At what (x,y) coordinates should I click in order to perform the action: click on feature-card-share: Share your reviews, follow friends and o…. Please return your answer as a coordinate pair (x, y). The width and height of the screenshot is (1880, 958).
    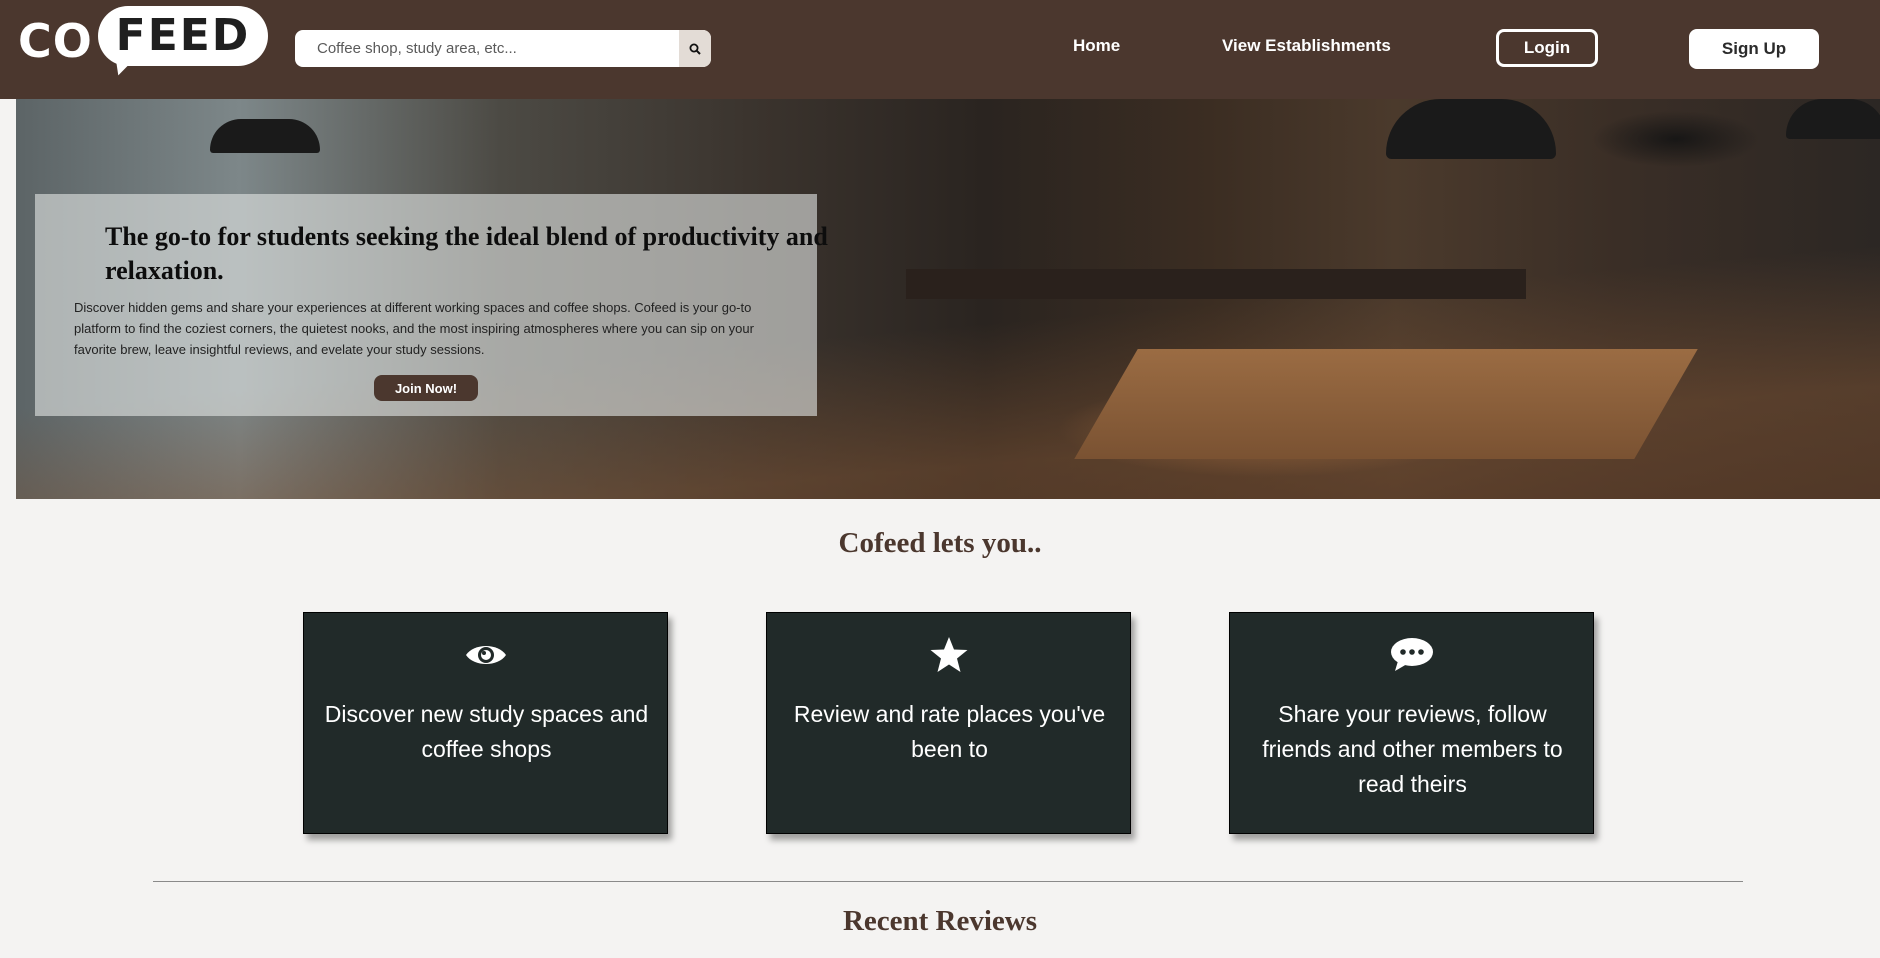
    Looking at the image, I should click on (1411, 723).